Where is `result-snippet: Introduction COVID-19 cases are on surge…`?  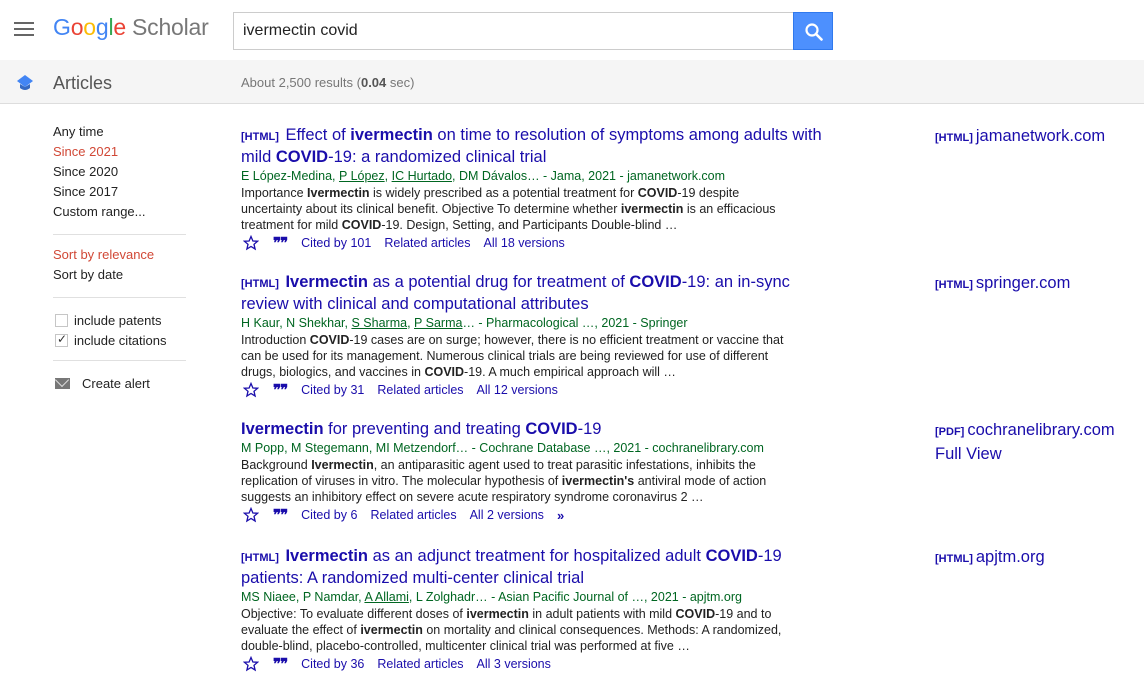
result-snippet: Introduction COVID-19 cases are on surge… is located at coordinates (512, 356).